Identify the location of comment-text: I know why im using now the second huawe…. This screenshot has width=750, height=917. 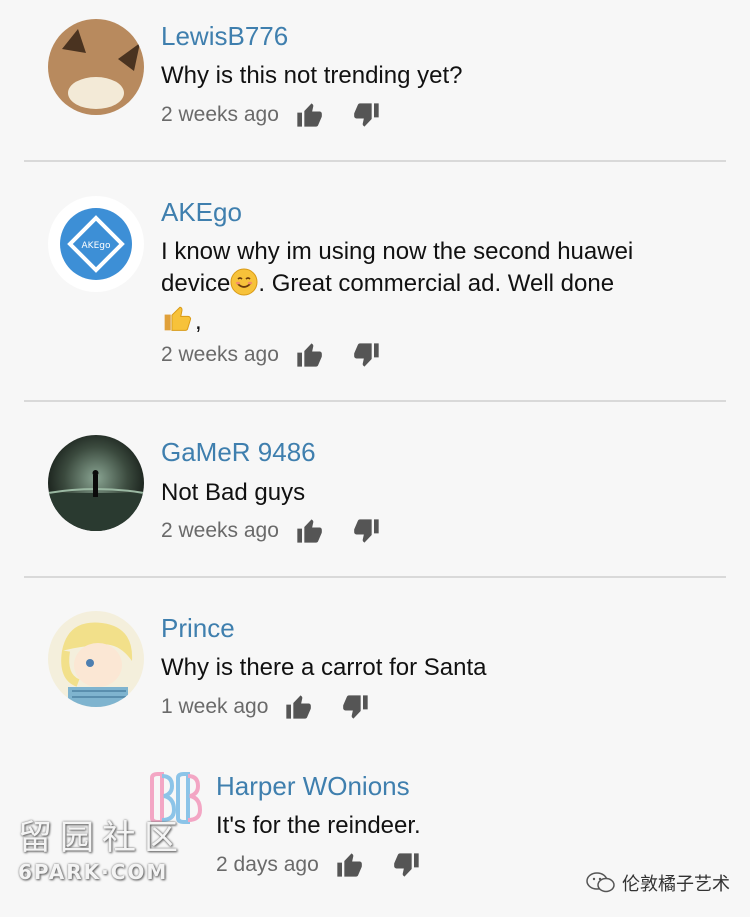
(426, 287).